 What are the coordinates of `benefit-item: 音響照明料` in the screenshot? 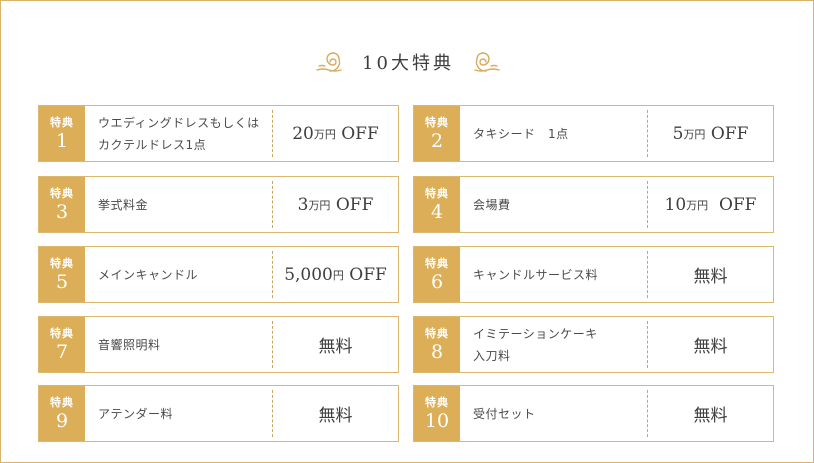 It's located at (129, 344).